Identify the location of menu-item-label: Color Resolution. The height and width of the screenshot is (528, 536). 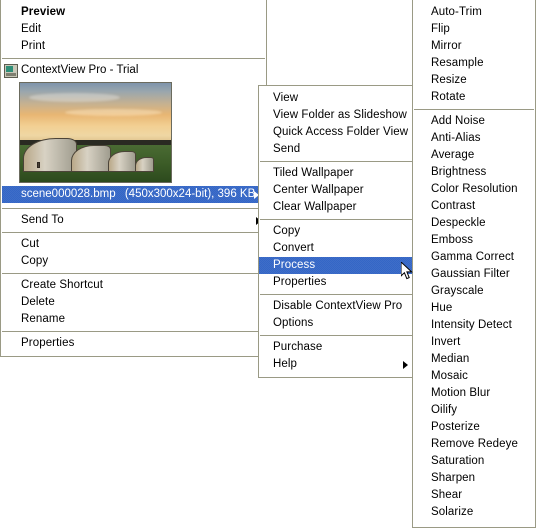
(474, 189).